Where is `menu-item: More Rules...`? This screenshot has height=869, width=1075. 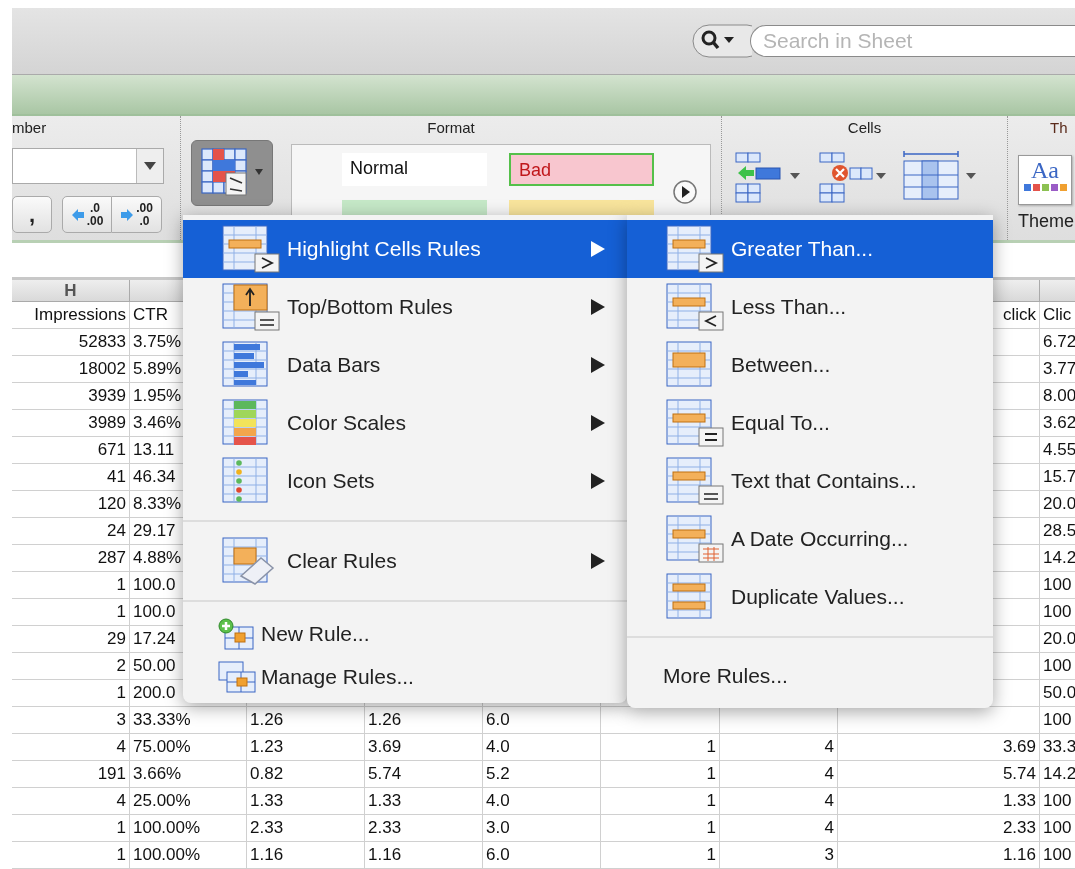 menu-item: More Rules... is located at coordinates (810, 675).